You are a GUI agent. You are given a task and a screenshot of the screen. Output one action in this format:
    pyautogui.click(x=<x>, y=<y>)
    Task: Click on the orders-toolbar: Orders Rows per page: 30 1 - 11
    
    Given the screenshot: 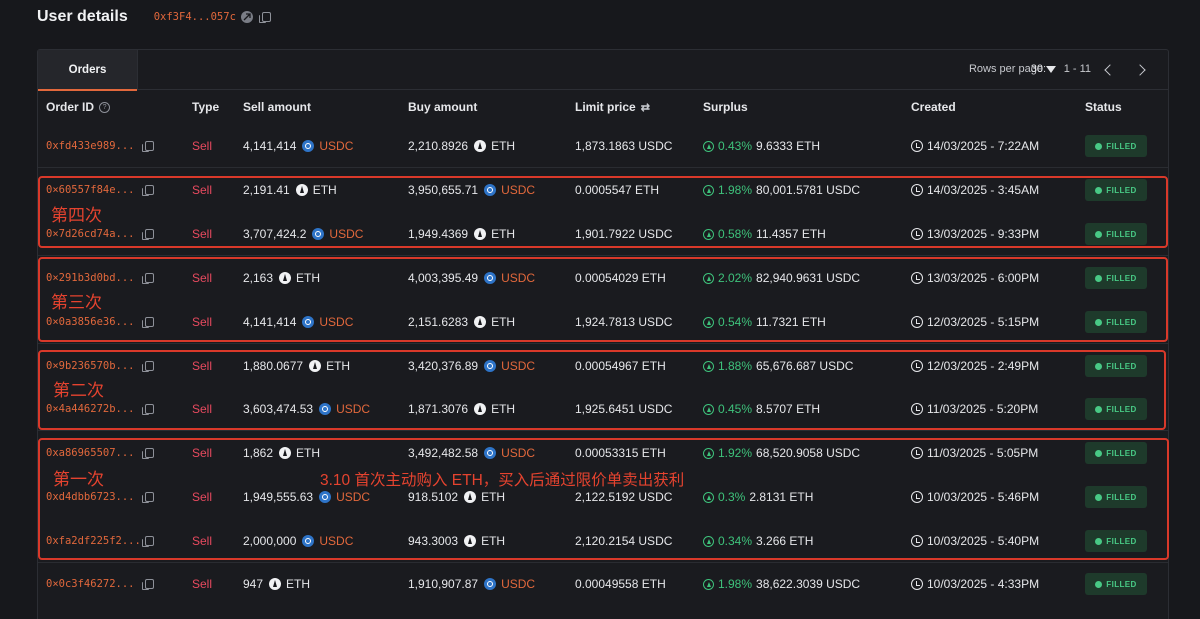 What is the action you would take?
    pyautogui.click(x=603, y=70)
    